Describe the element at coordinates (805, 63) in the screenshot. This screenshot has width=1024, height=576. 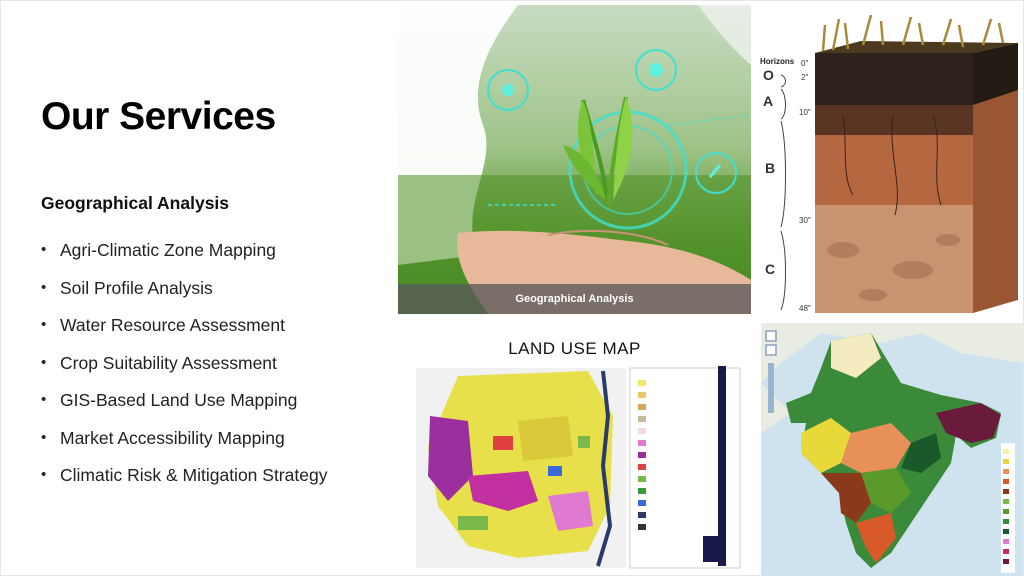
I see `depth-label: 0"` at that location.